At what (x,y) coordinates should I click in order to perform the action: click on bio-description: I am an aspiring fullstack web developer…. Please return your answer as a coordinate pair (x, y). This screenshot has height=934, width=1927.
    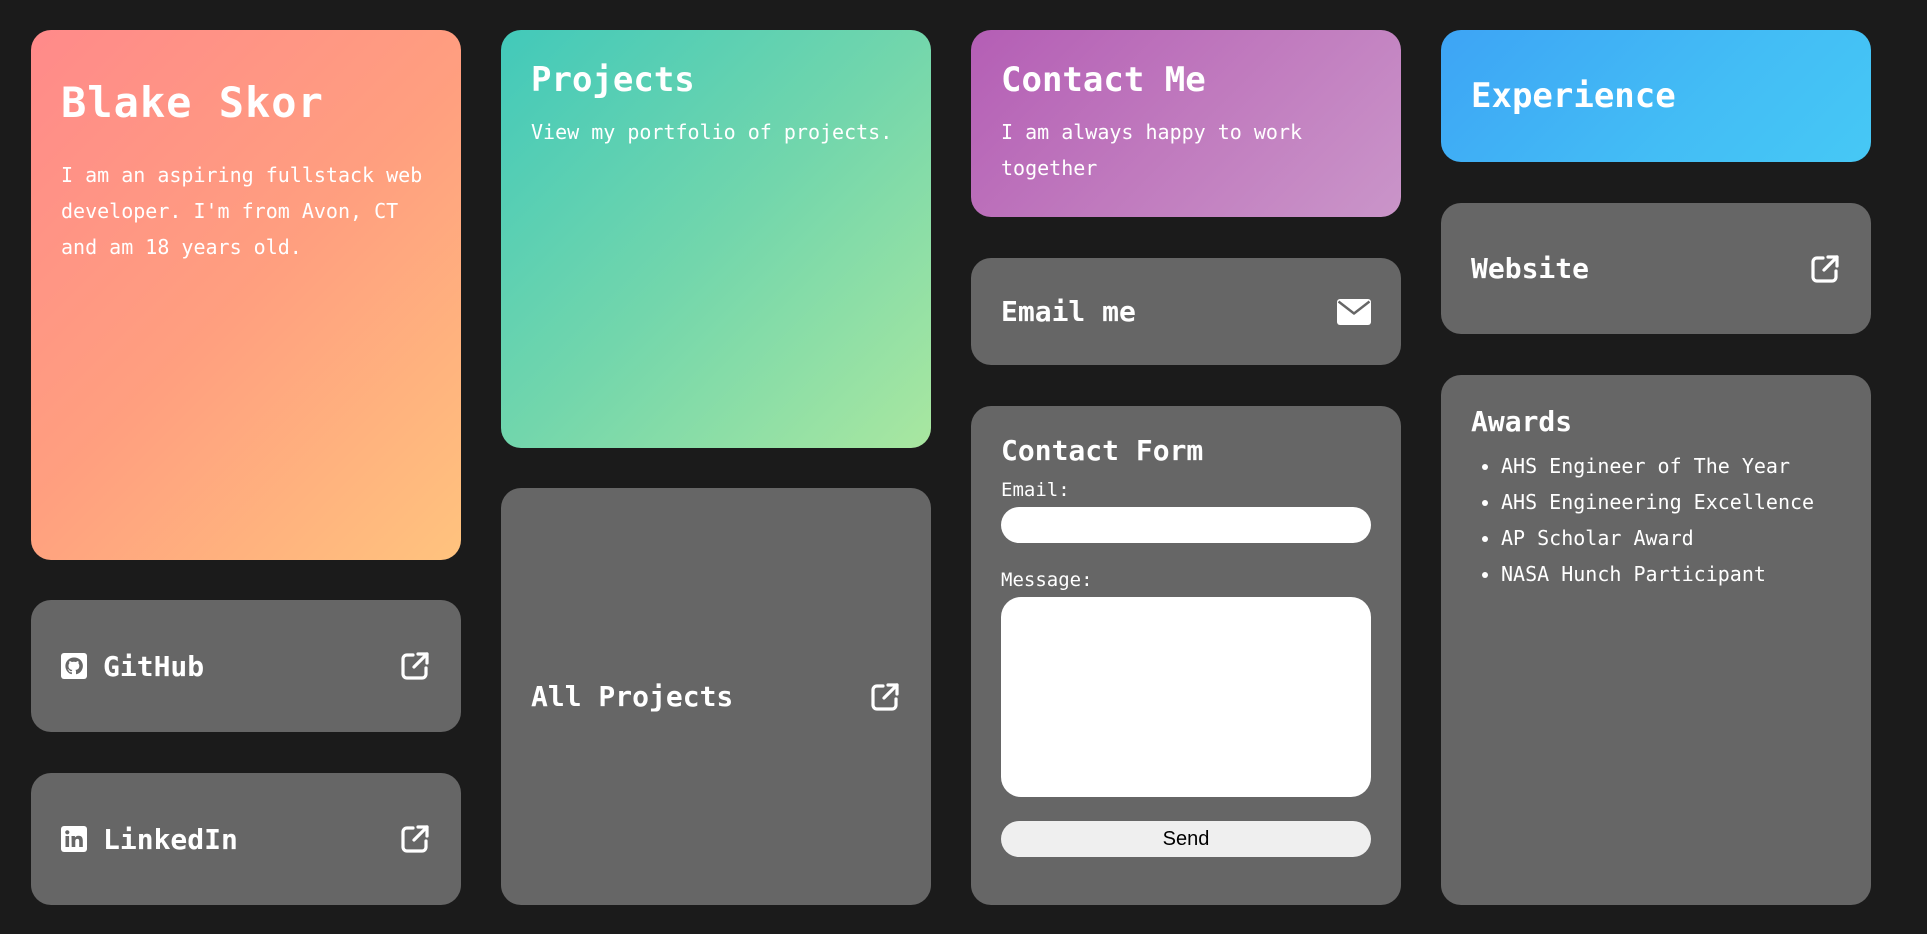
    Looking at the image, I should click on (242, 211).